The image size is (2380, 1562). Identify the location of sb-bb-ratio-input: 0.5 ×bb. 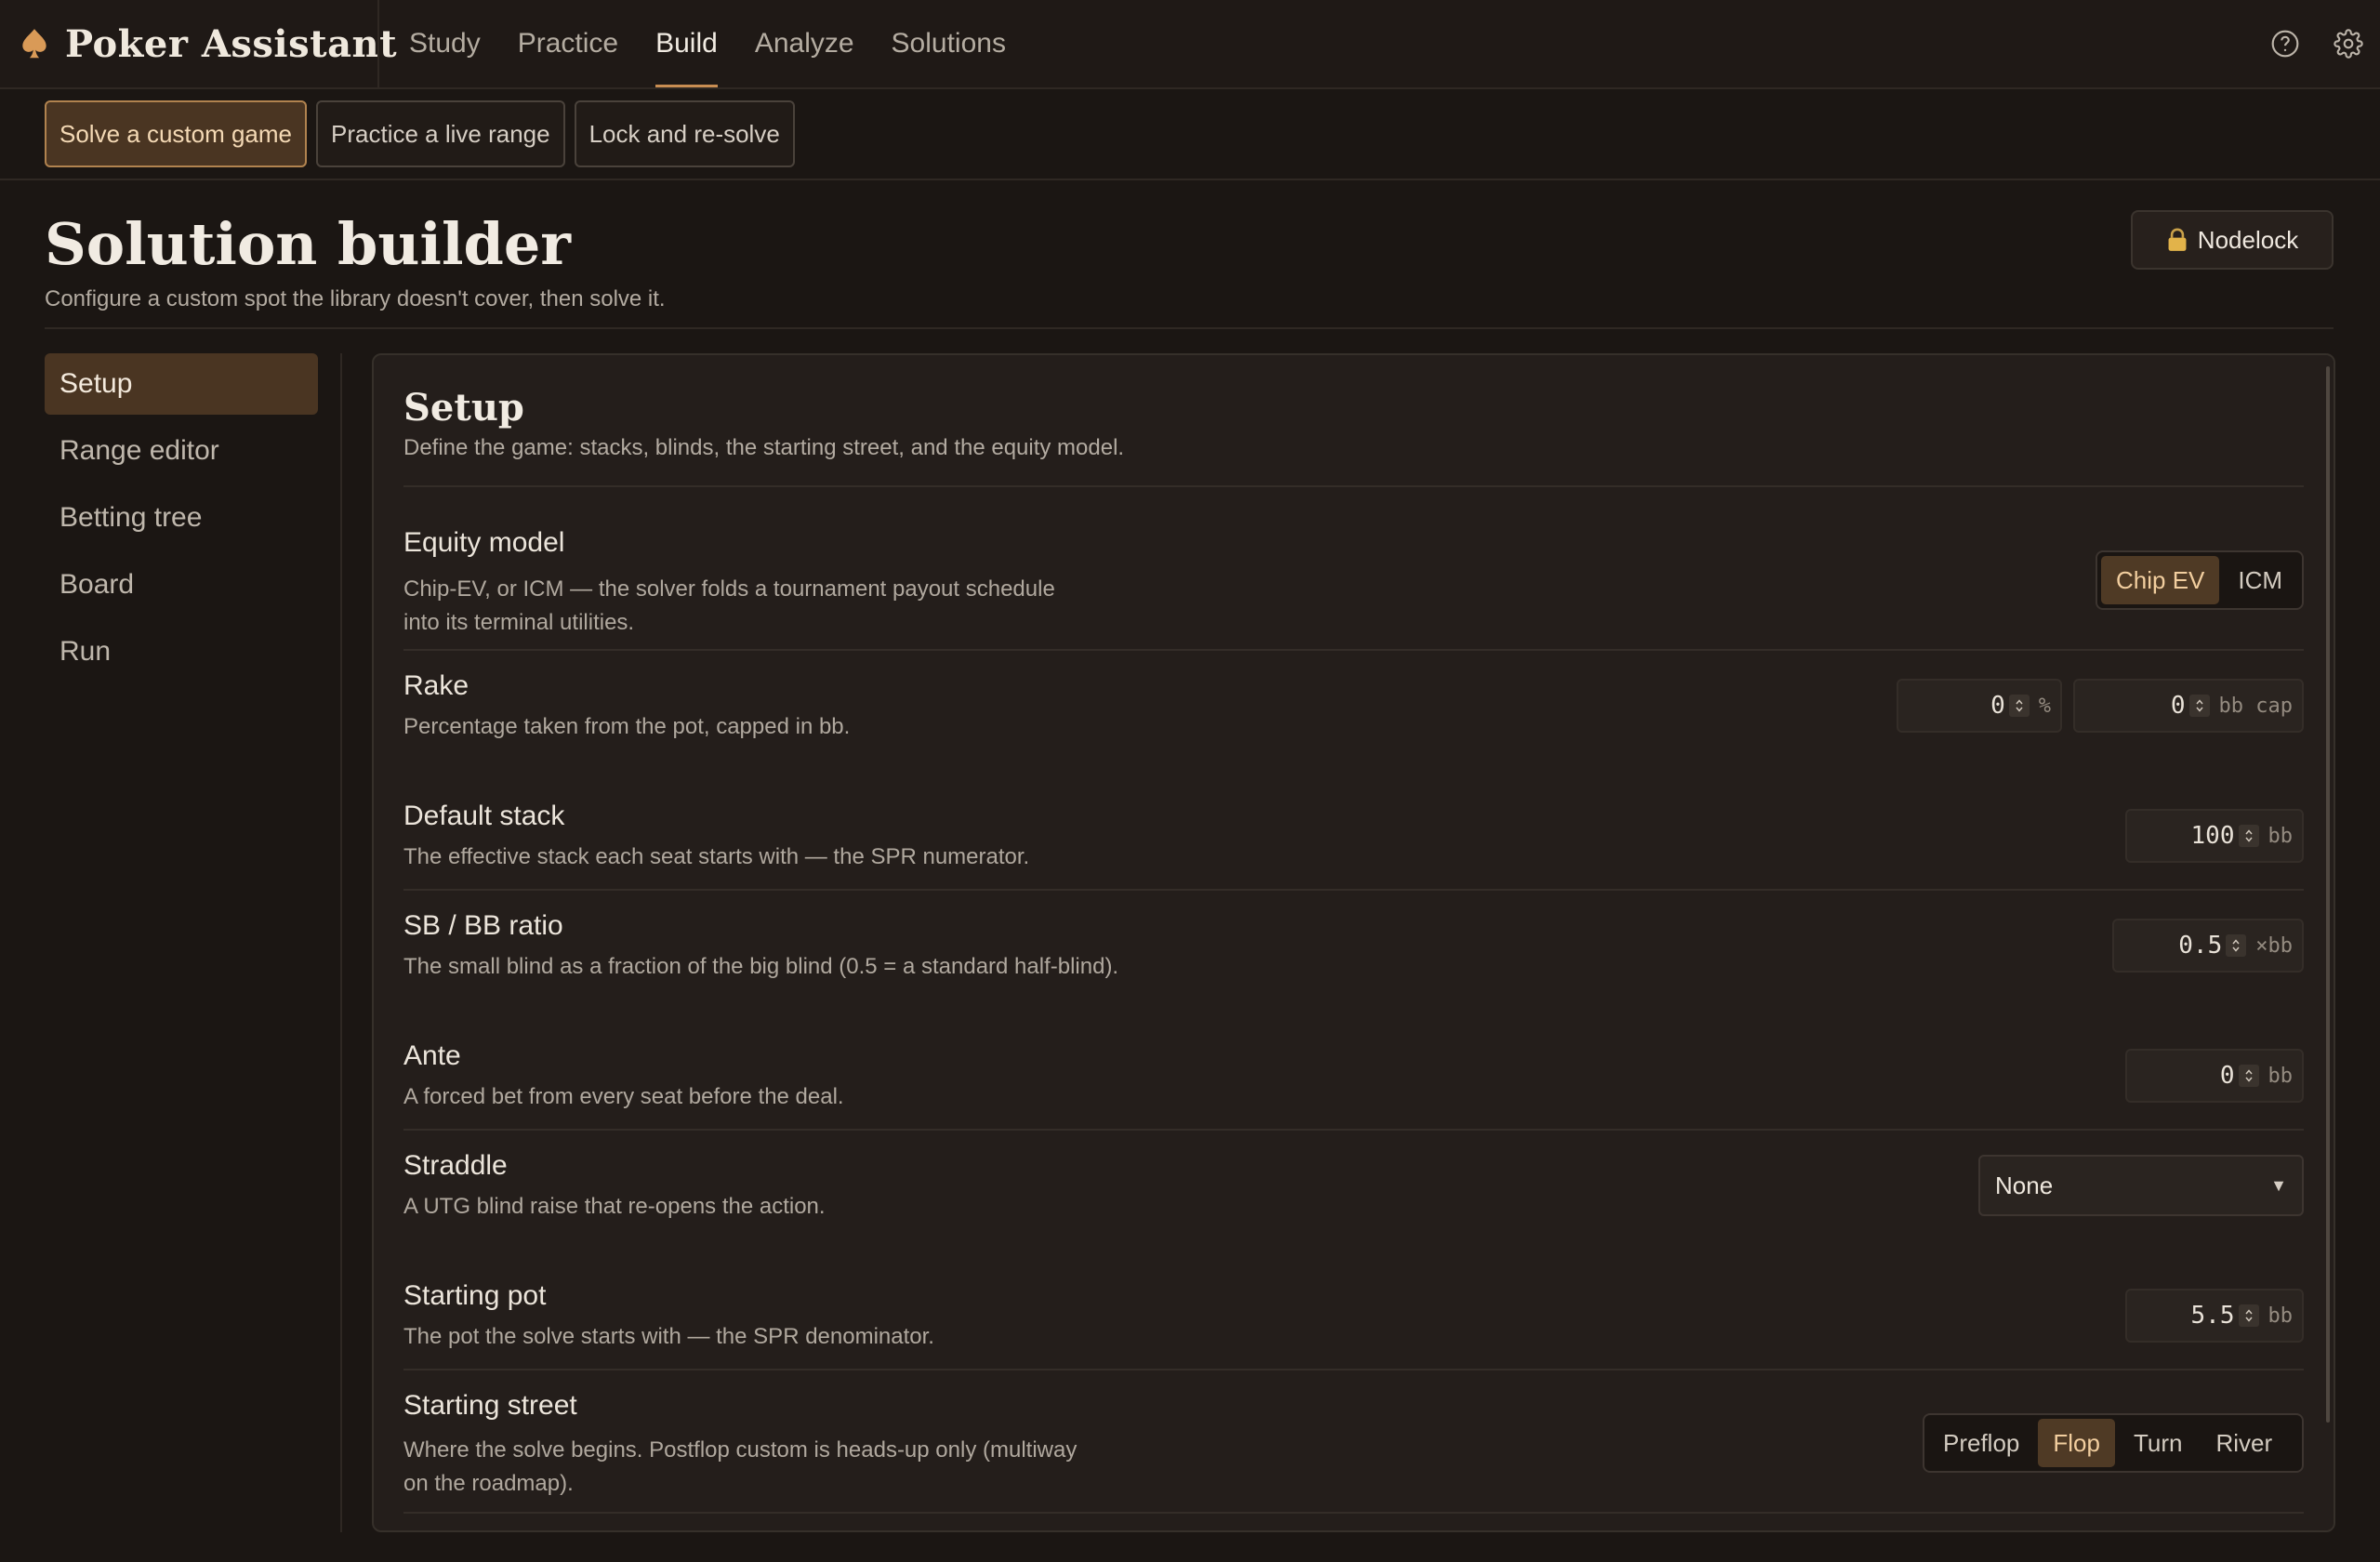
(2208, 946).